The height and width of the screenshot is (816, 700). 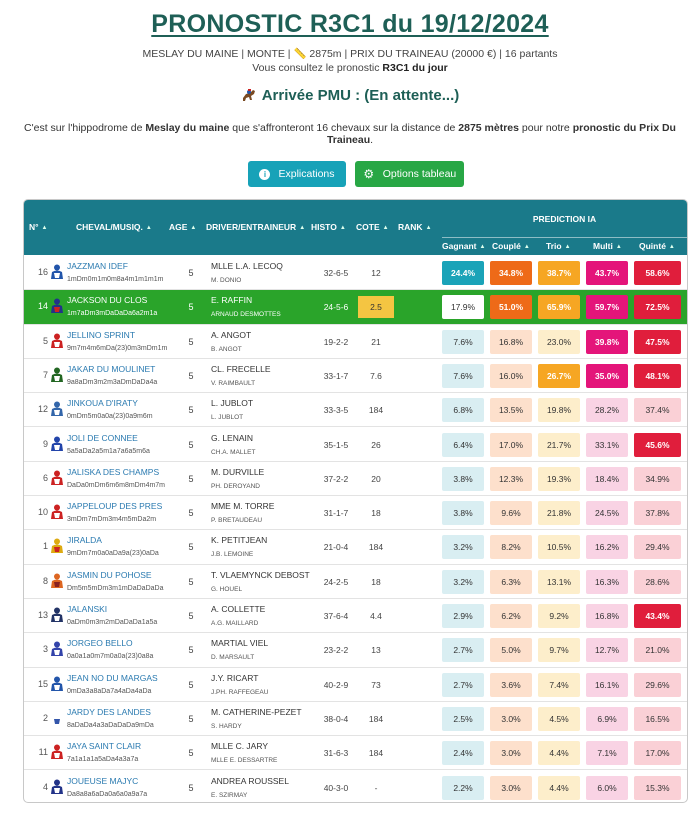 What do you see at coordinates (657, 650) in the screenshot?
I see `pred-quinte: 21.0%` at bounding box center [657, 650].